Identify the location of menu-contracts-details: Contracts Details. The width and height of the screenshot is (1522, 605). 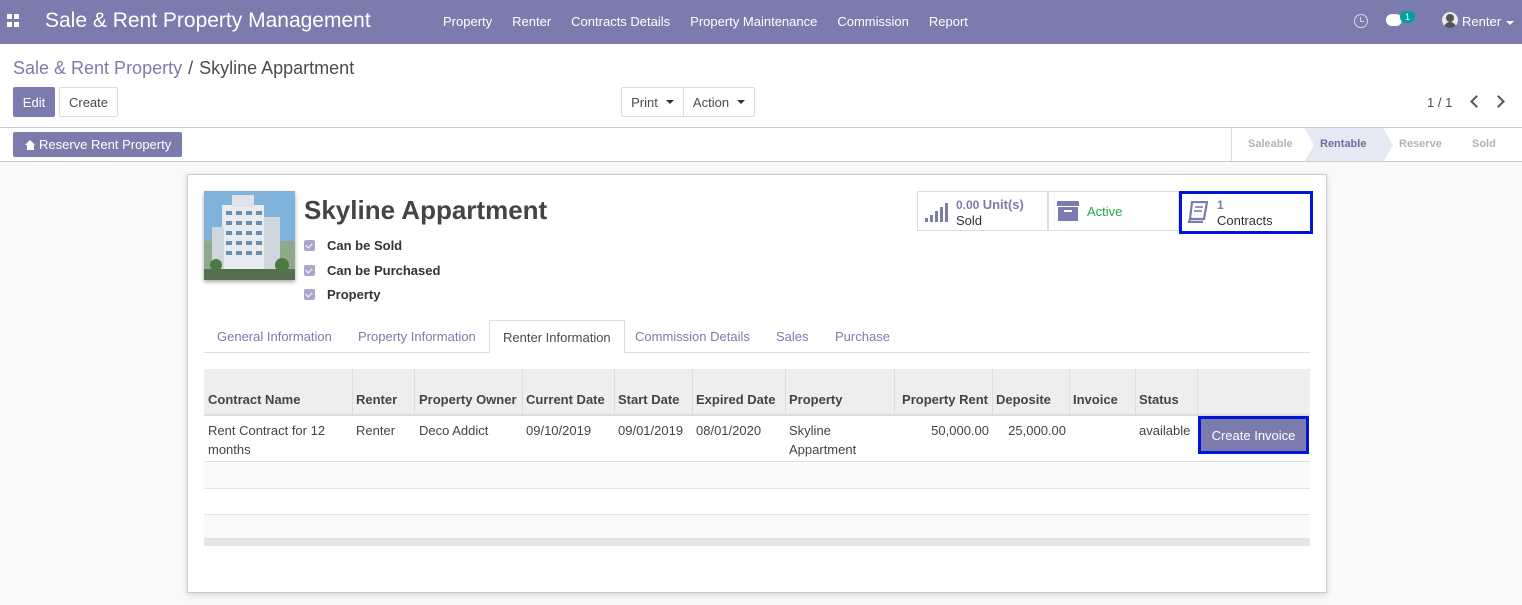
(620, 22).